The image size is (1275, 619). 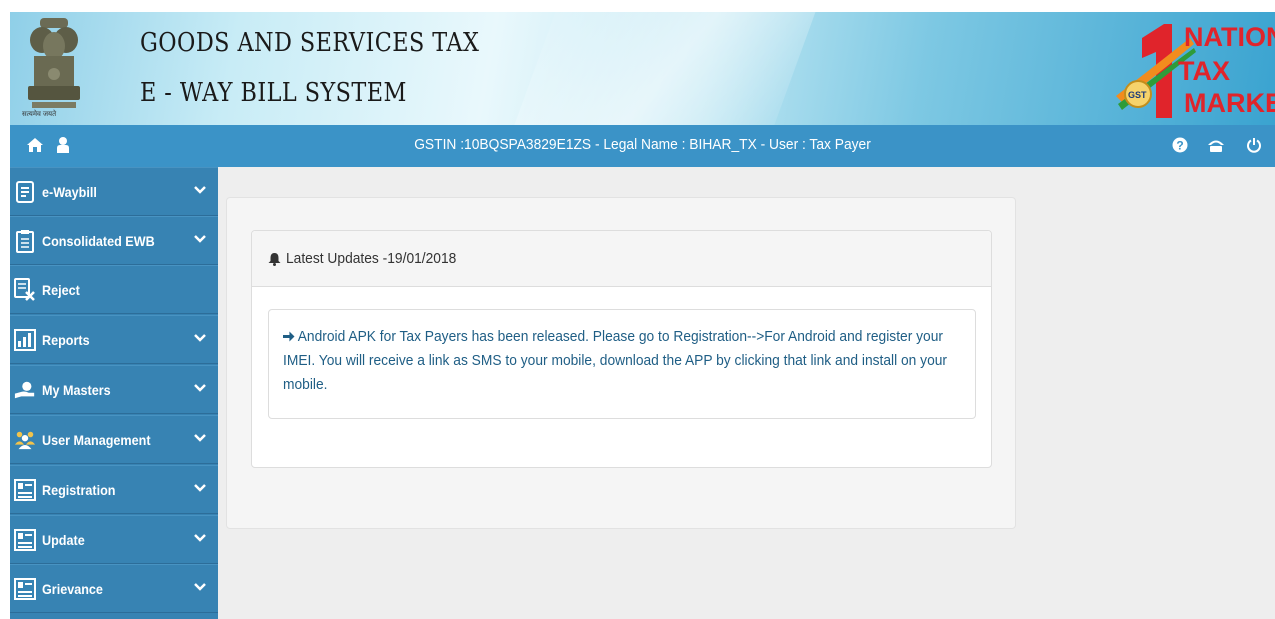 I want to click on sidebar-item-label: Reports, so click(x=66, y=339).